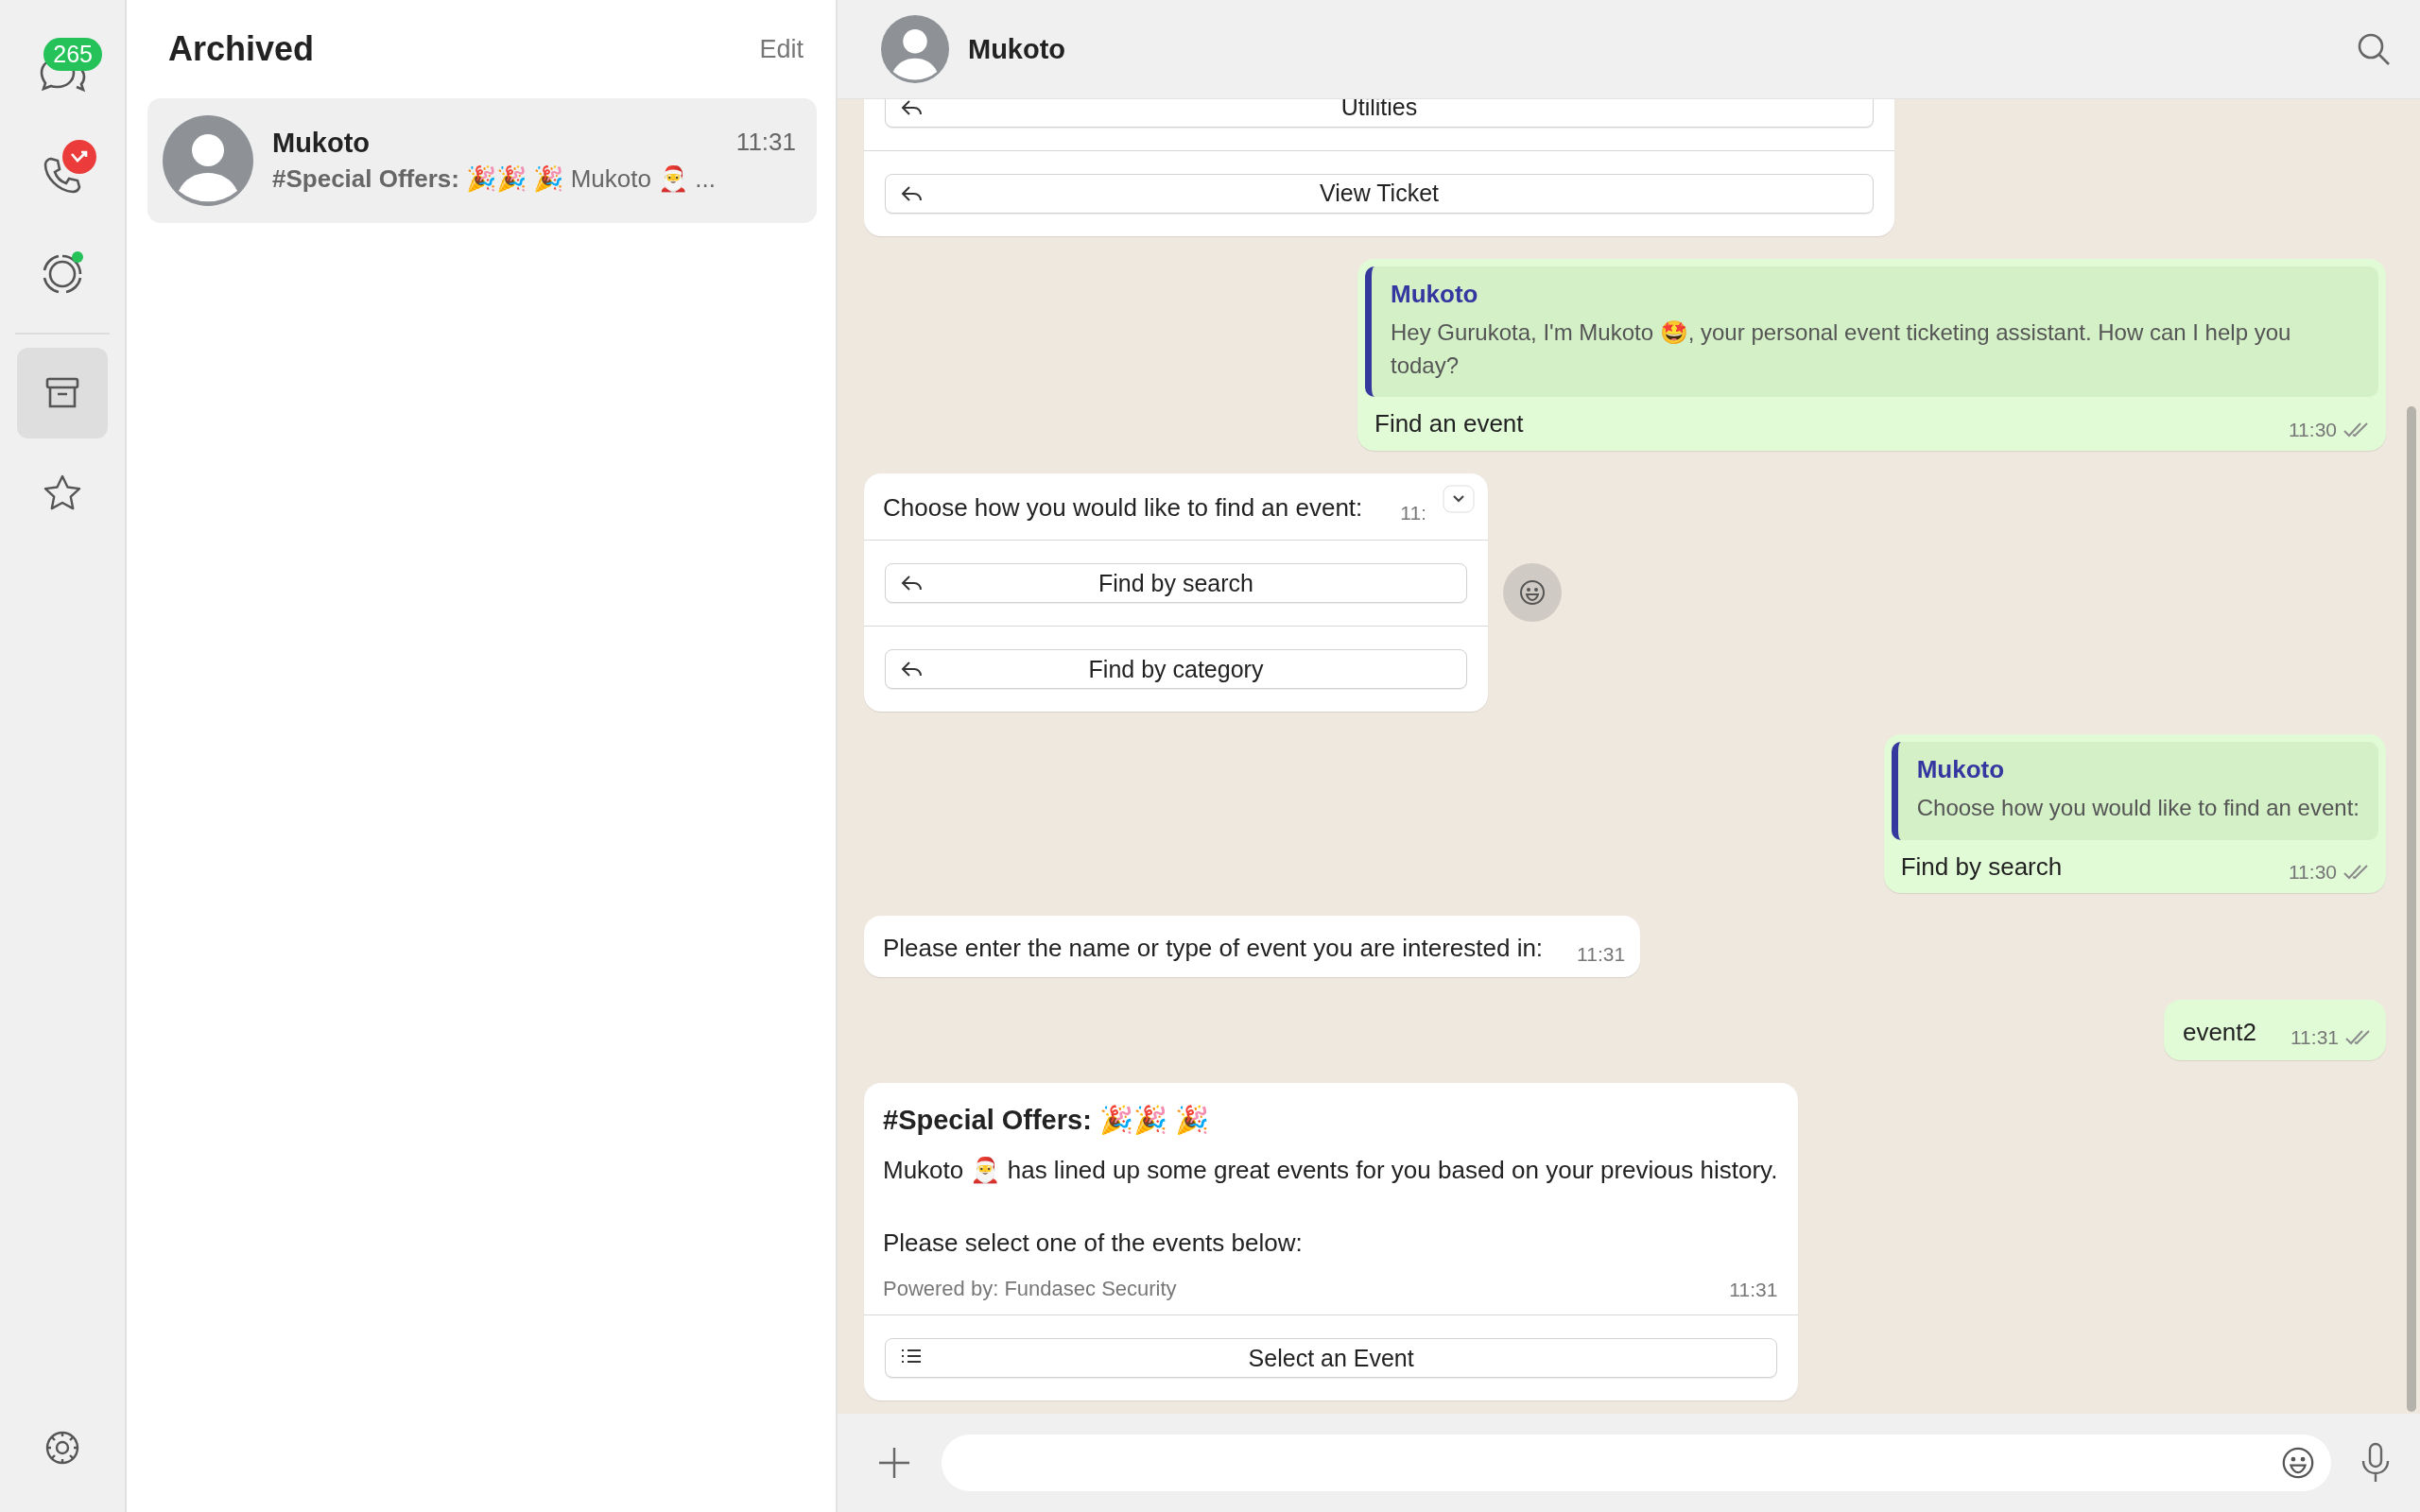  I want to click on emoji-icon, so click(2298, 1463).